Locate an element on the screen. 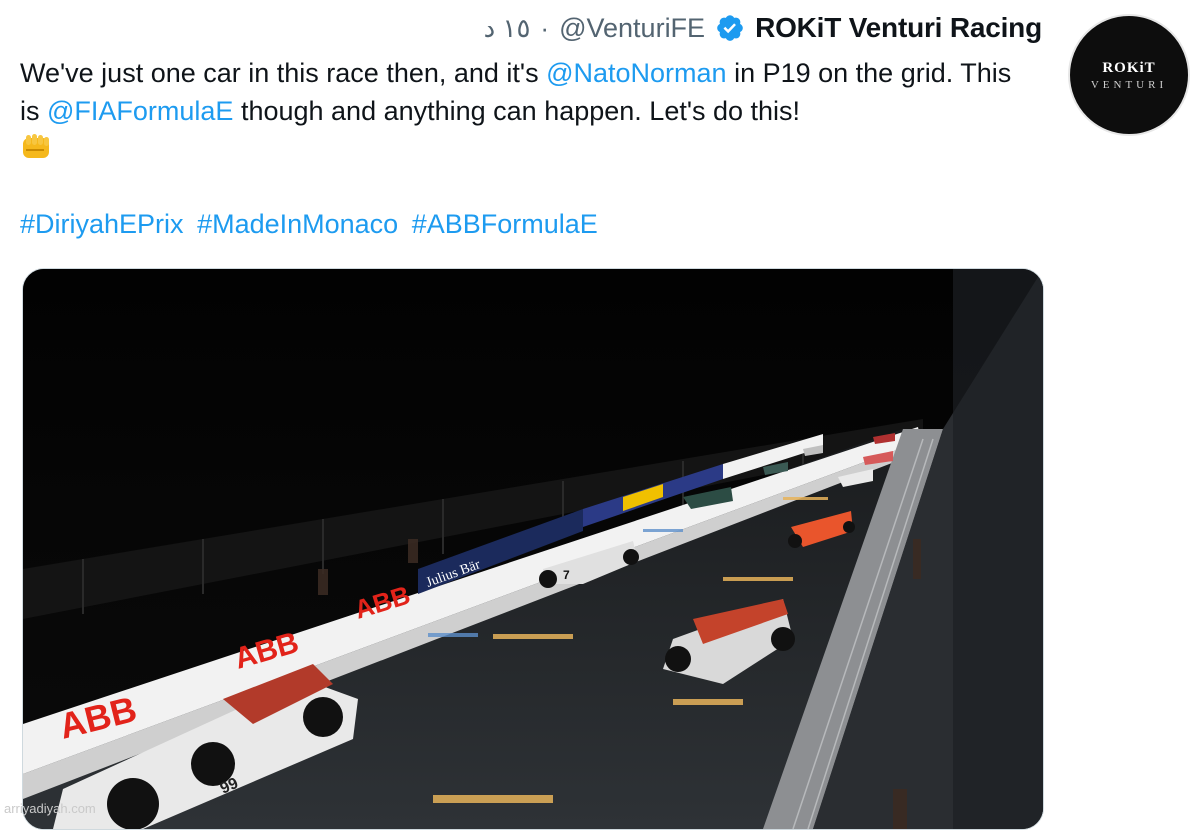  verified-badge-icon is located at coordinates (730, 28).